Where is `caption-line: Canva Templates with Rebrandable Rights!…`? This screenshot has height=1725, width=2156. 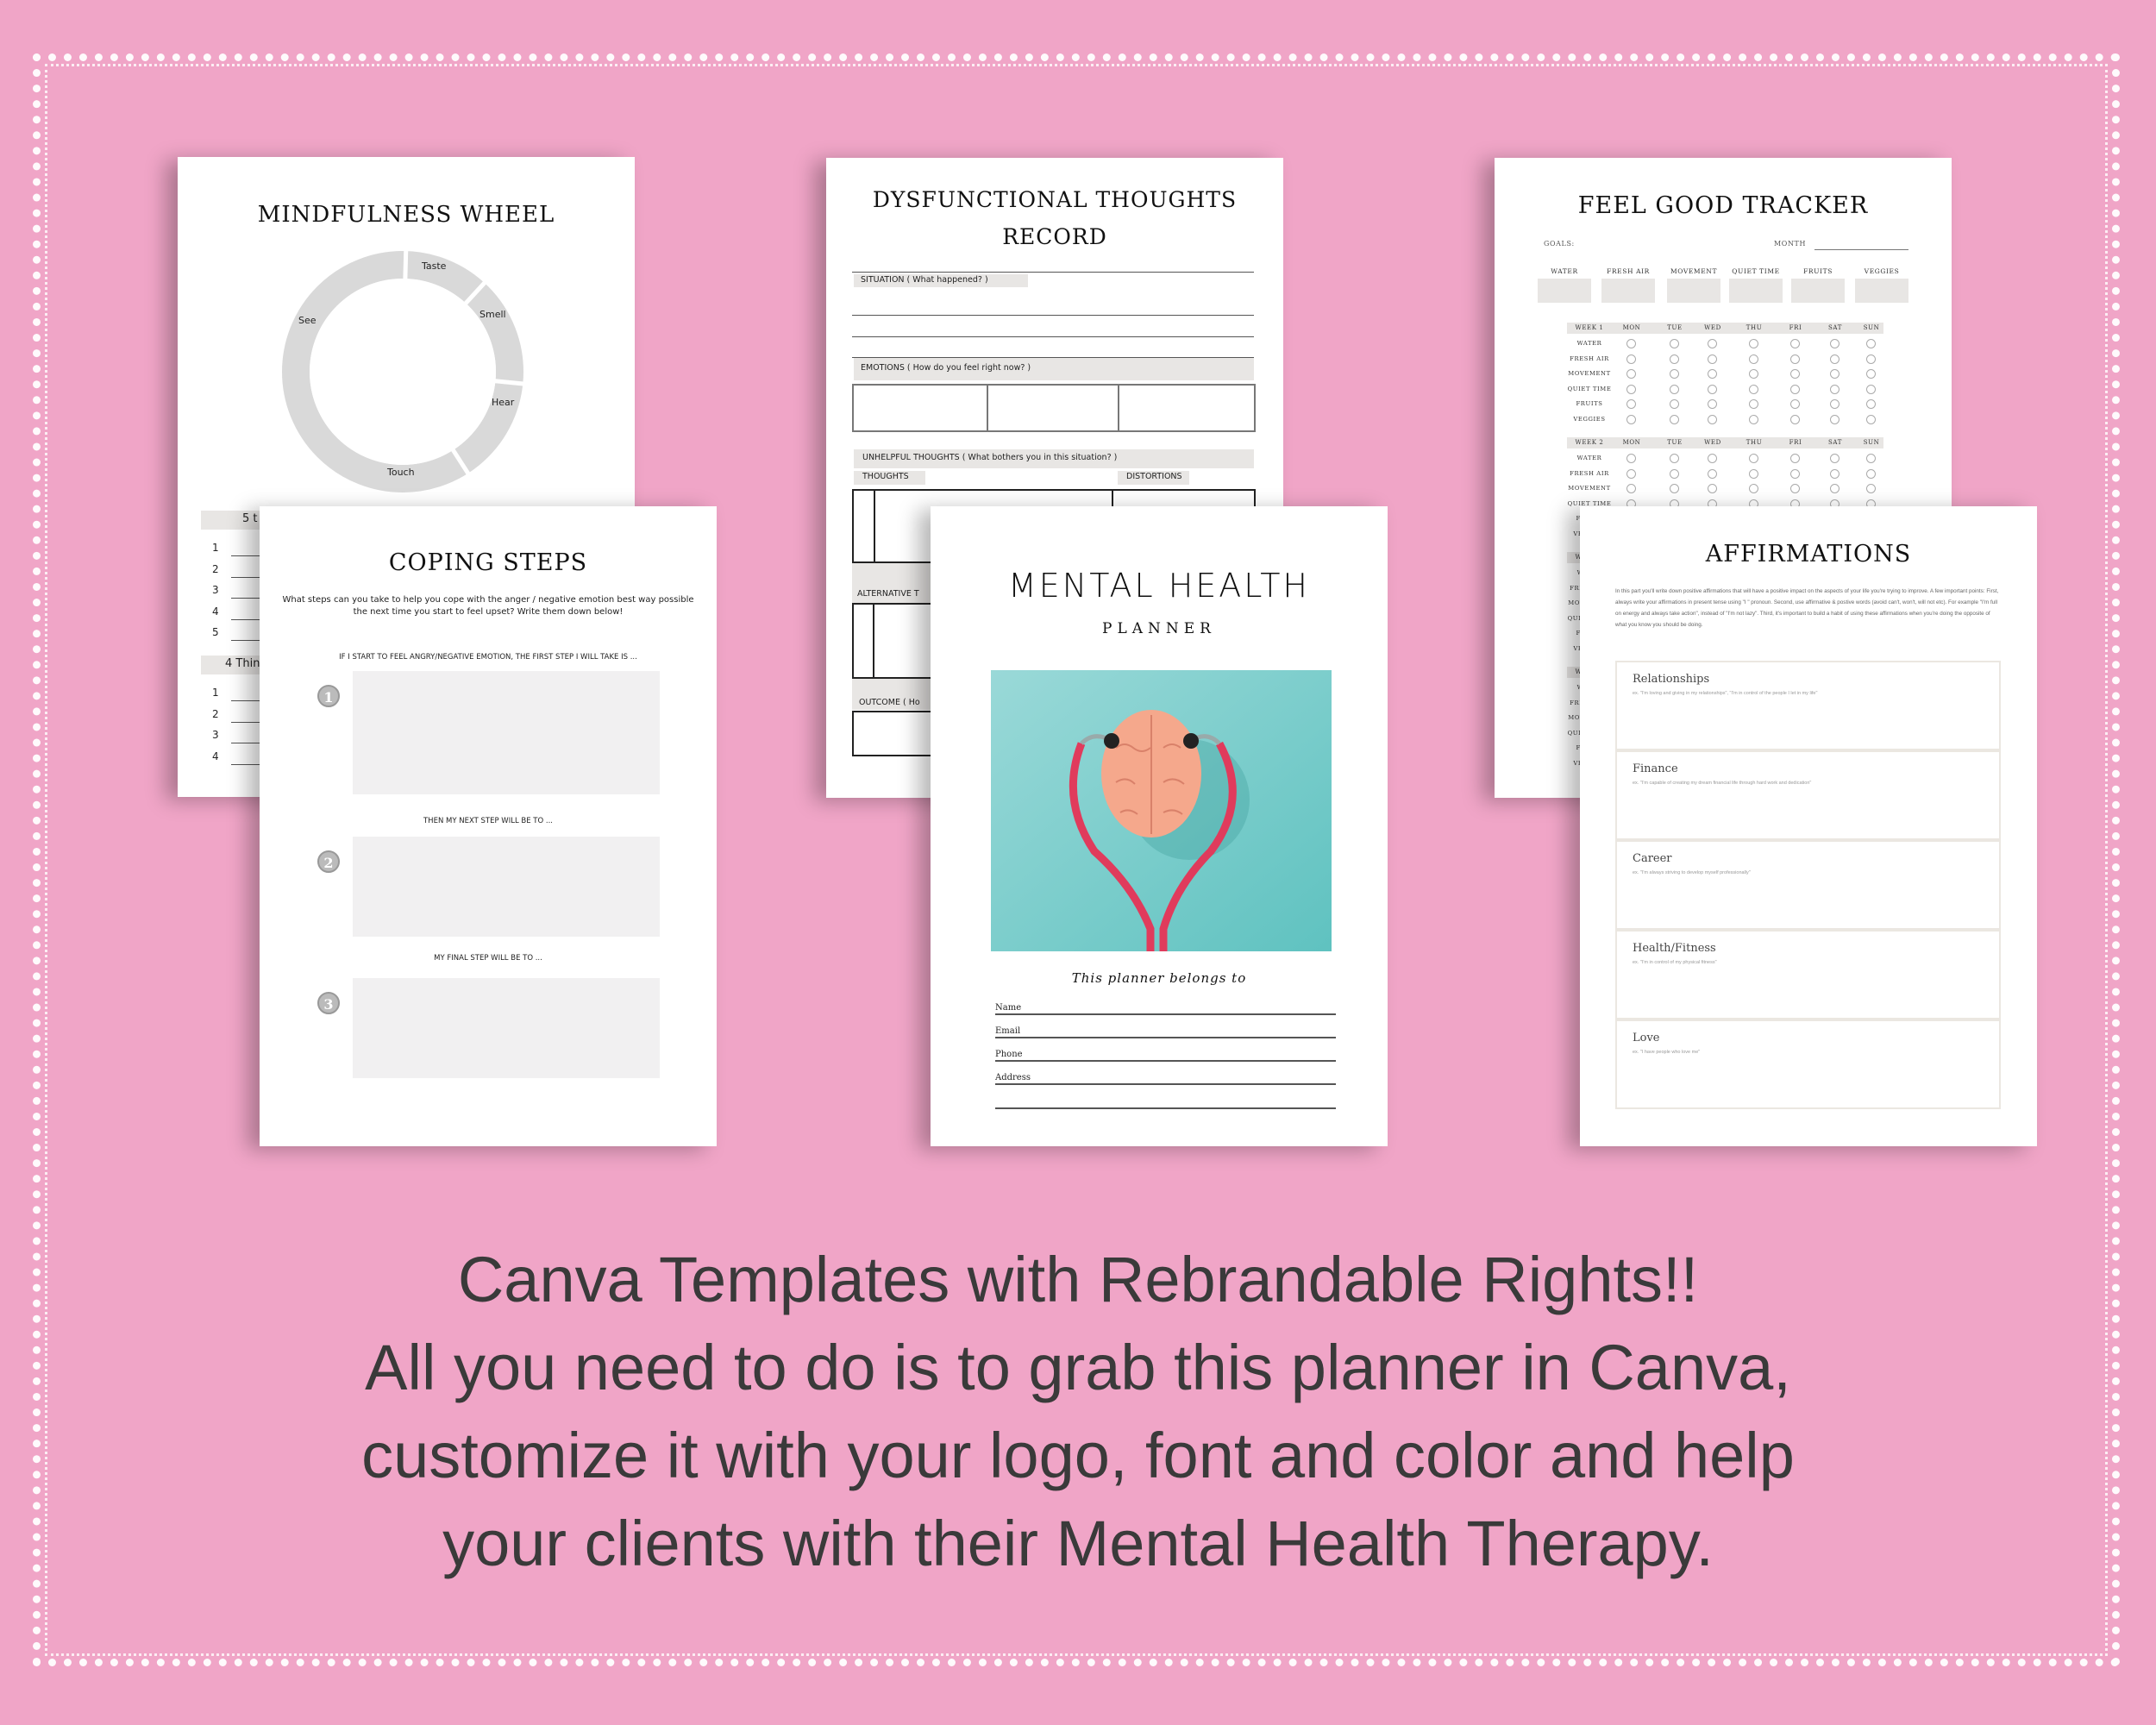
caption-line: Canva Templates with Rebrandable Rights!… is located at coordinates (1078, 1279).